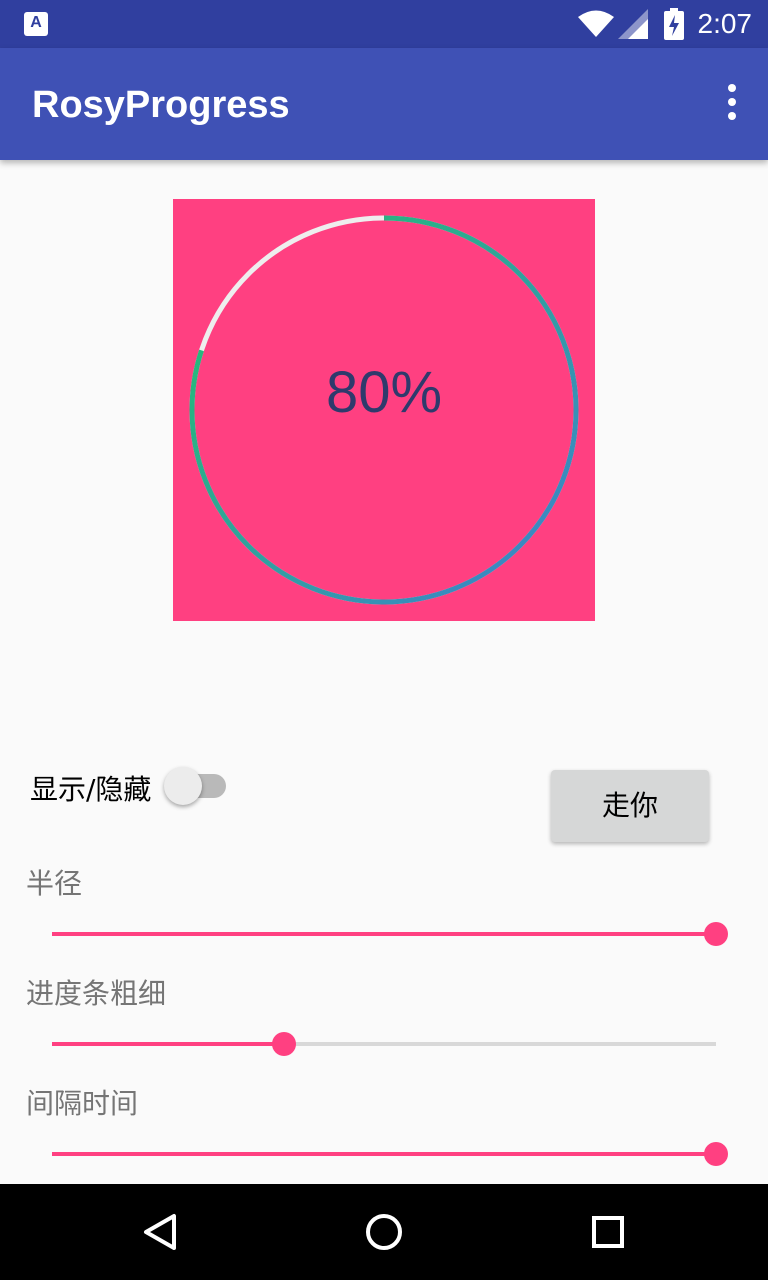  Describe the element at coordinates (160, 1232) in the screenshot. I see `back-icon` at that location.